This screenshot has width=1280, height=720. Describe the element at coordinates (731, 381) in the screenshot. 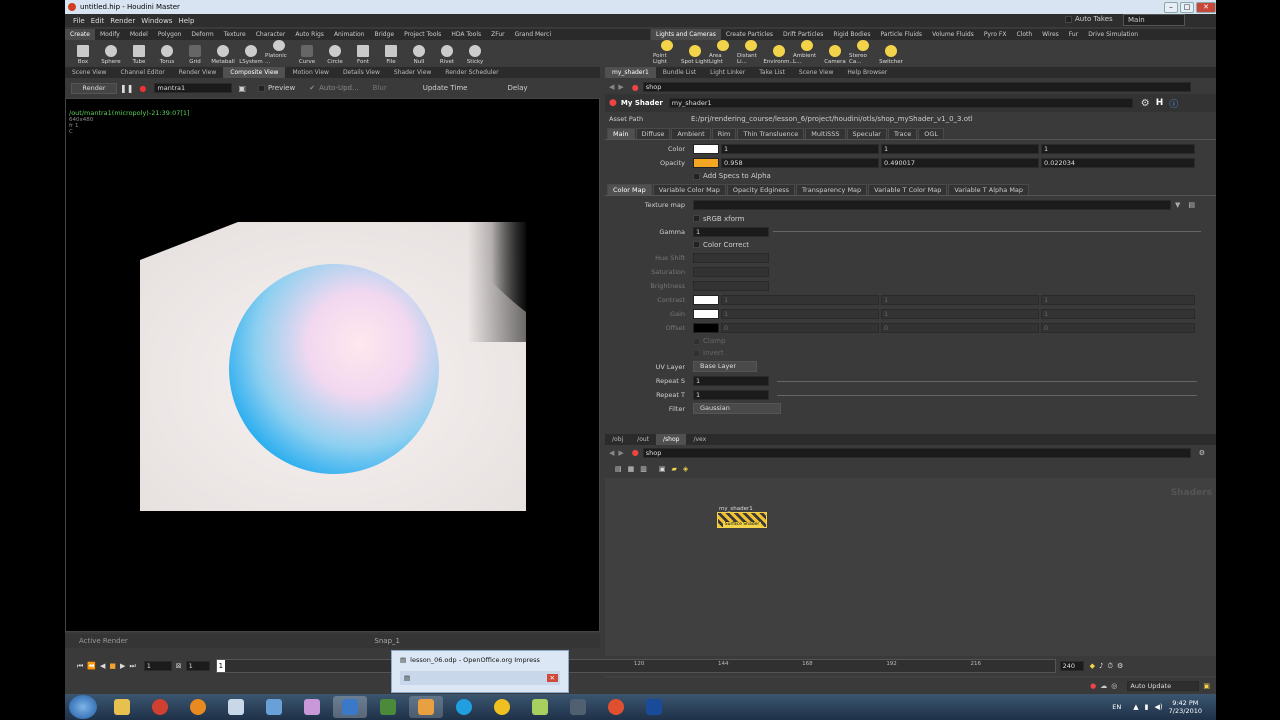

I see `repeat-s-field: 1` at that location.